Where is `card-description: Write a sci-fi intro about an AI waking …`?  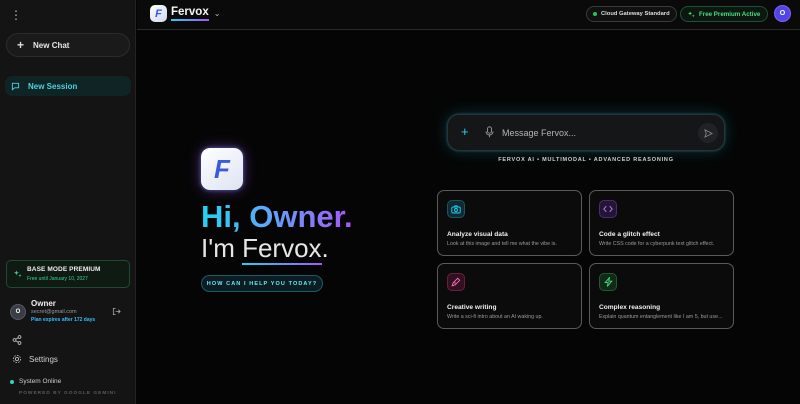
card-description: Write a sci-fi intro about an AI waking … is located at coordinates (495, 317).